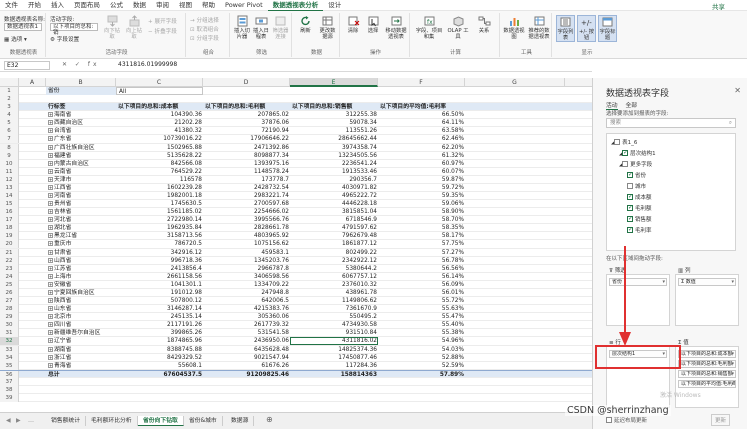 The height and width of the screenshot is (429, 747). Describe the element at coordinates (280, 27) in the screenshot. I see `filter-connections-button: 筛选器连接` at that location.